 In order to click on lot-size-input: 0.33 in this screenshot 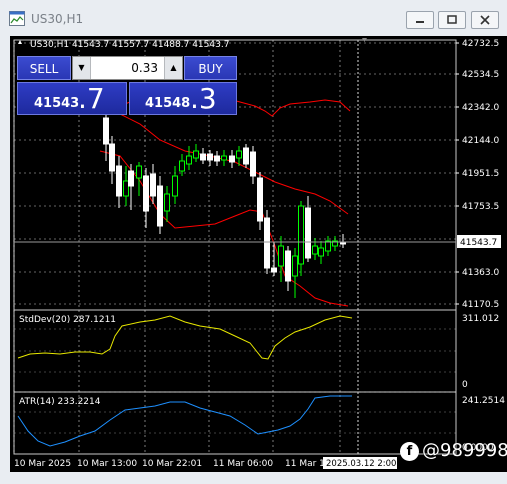, I will do `click(144, 68)`.